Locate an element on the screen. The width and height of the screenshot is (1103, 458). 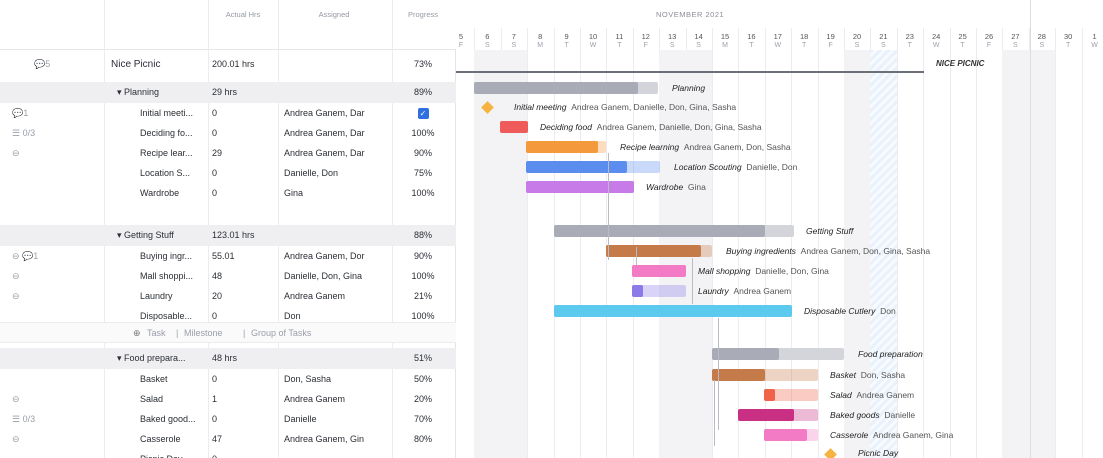
project-row: 💬5 Nice Picnic 200.01 hrs 73% is located at coordinates (228, 64).